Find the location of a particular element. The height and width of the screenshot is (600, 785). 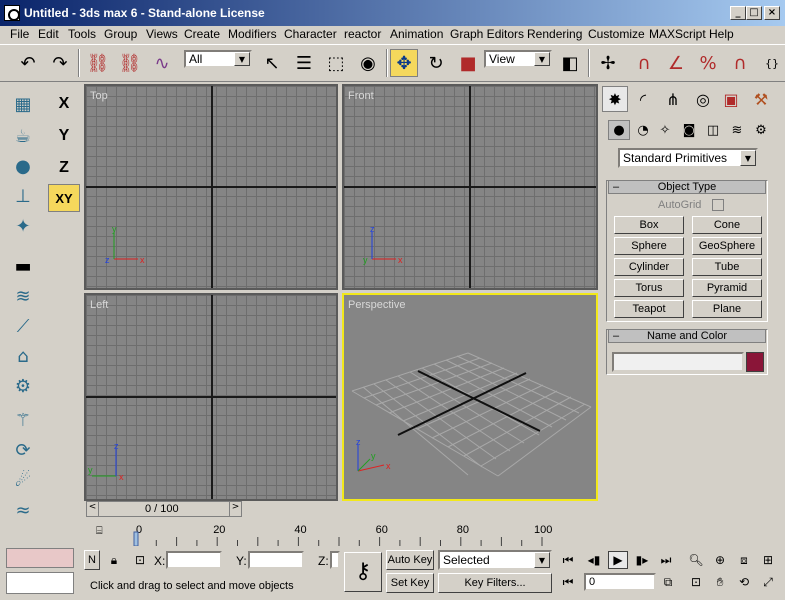

shapes-icon: ◔ is located at coordinates (643, 130).